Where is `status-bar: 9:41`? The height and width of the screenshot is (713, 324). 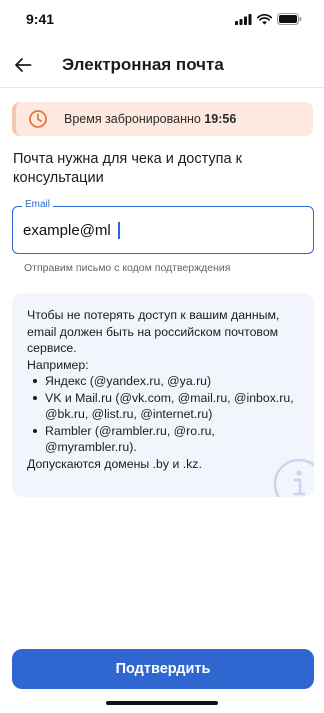
status-bar: 9:41 is located at coordinates (162, 20).